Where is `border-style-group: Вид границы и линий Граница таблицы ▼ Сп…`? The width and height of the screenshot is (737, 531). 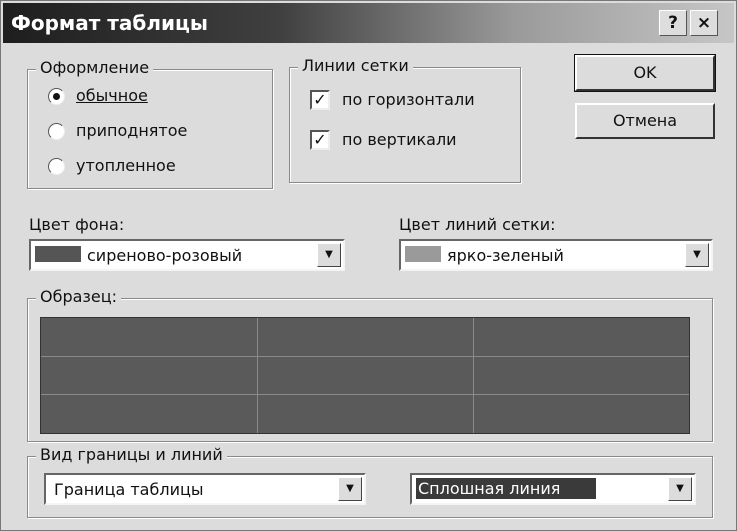 border-style-group: Вид границы и линий Граница таблицы ▼ Сп… is located at coordinates (370, 481).